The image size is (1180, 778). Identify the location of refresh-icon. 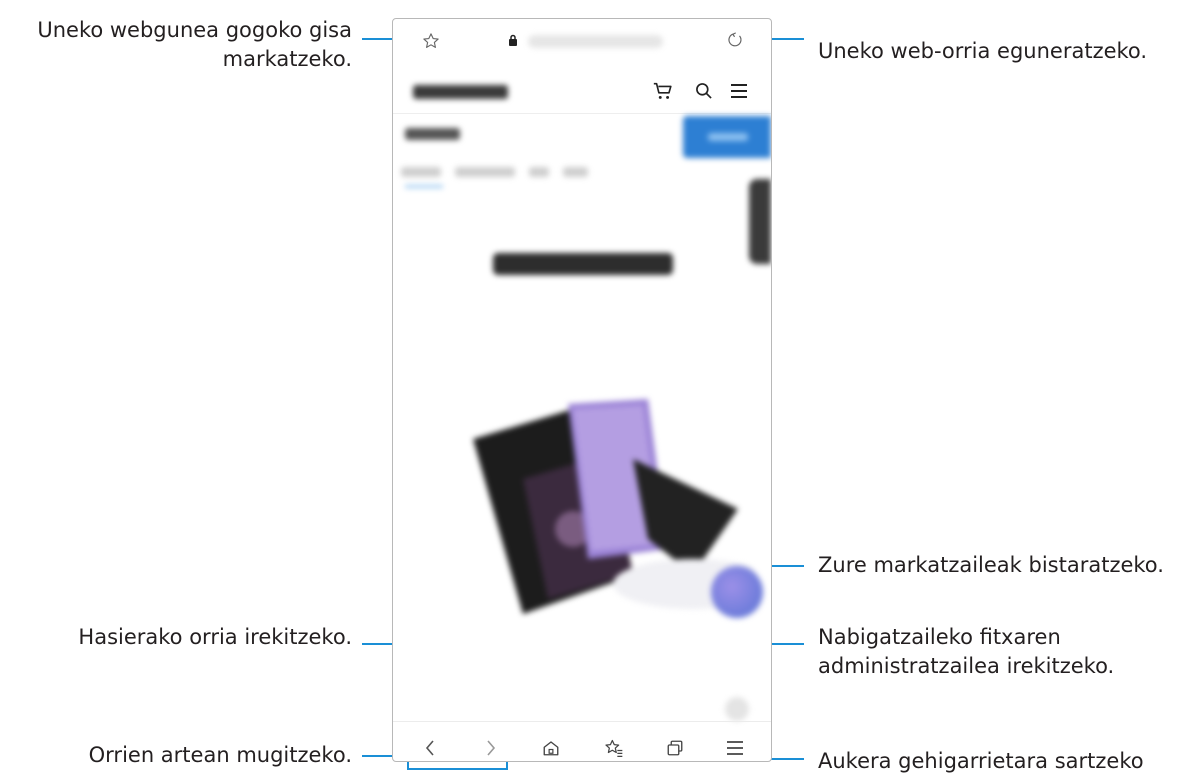
(735, 40).